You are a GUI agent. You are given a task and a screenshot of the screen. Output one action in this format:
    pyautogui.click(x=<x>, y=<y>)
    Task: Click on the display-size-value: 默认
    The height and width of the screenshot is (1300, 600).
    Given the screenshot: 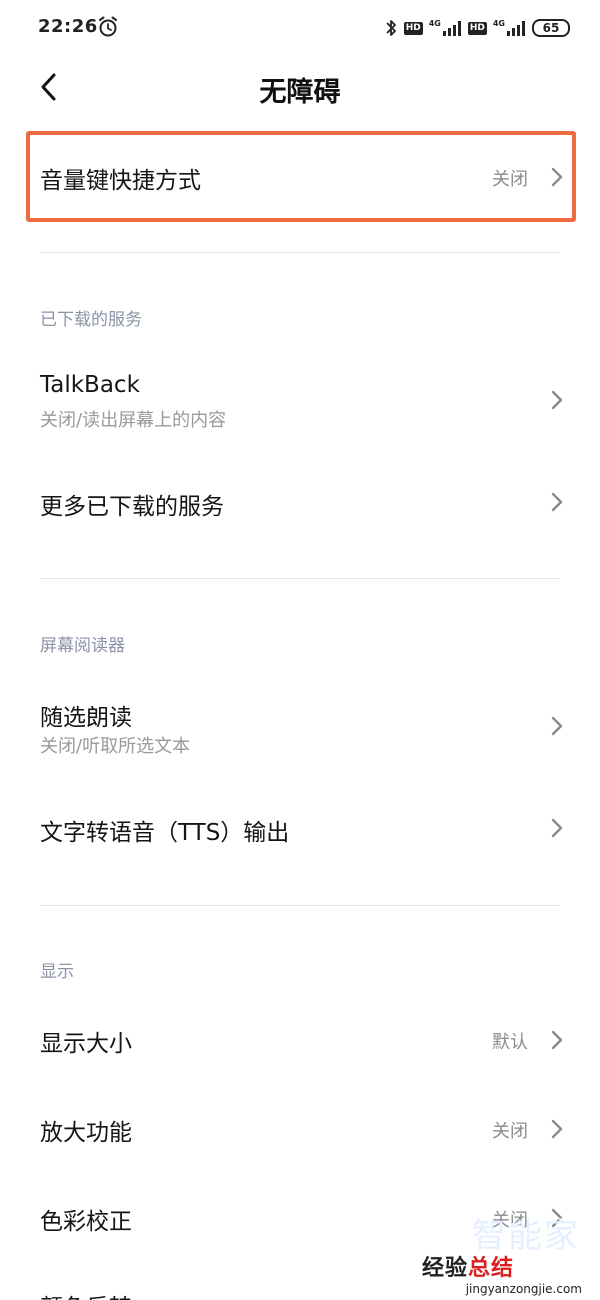 What is the action you would take?
    pyautogui.click(x=510, y=1042)
    